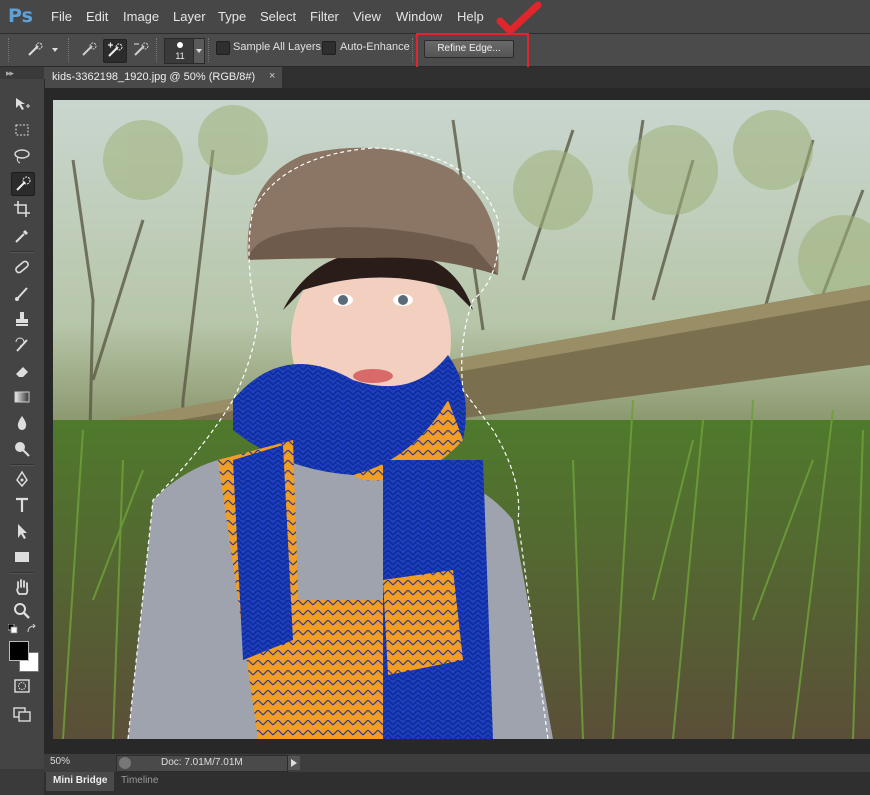 This screenshot has height=795, width=870. I want to click on subtract-from-selection-button, so click(141, 50).